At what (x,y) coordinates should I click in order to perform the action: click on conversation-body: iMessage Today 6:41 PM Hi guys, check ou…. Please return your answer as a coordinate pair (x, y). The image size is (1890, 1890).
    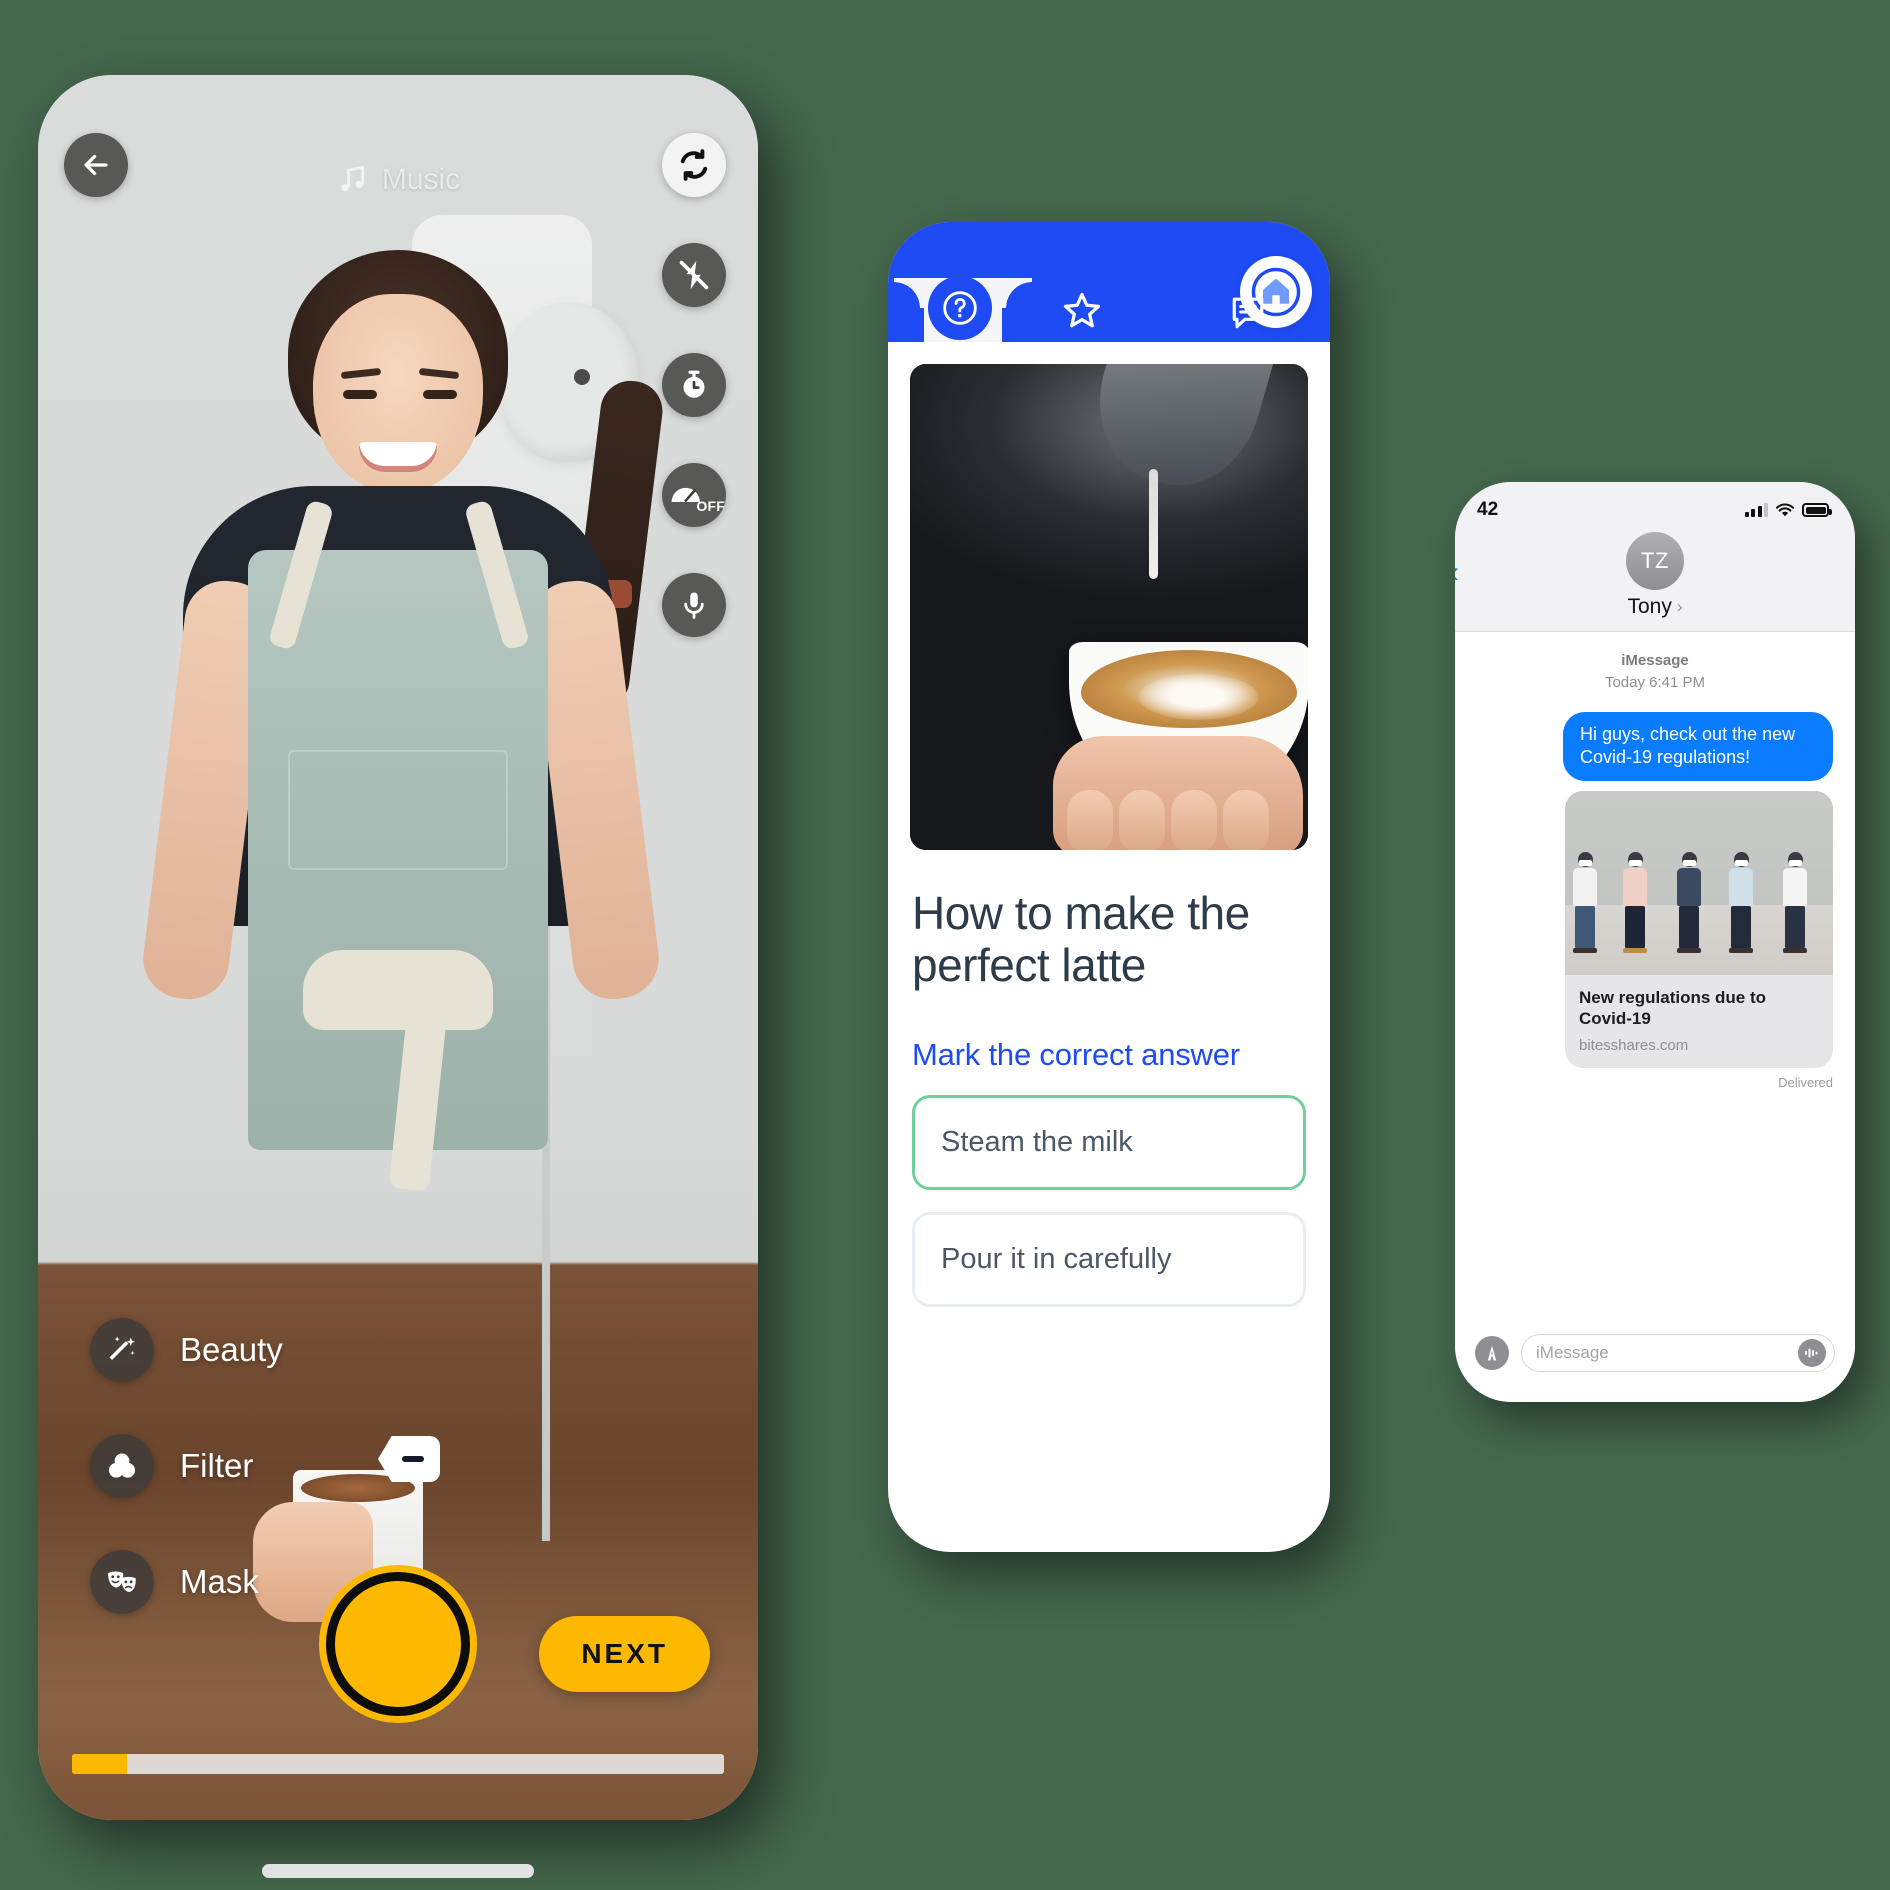
    Looking at the image, I should click on (1655, 861).